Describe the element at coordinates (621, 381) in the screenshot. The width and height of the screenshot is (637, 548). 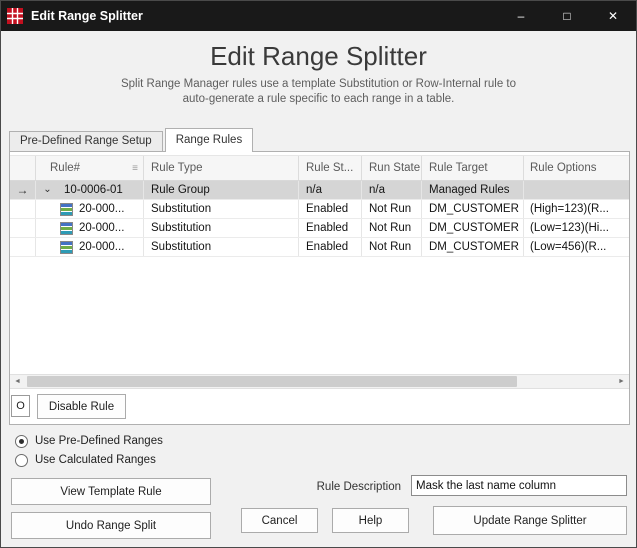
I see `scroll-right-icon: ►` at that location.